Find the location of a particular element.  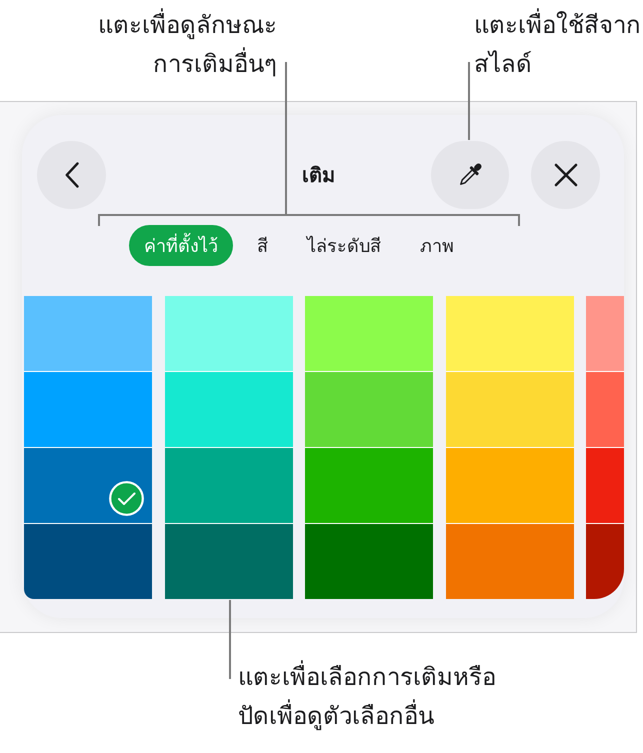

panel-title: เติม is located at coordinates (318, 175).